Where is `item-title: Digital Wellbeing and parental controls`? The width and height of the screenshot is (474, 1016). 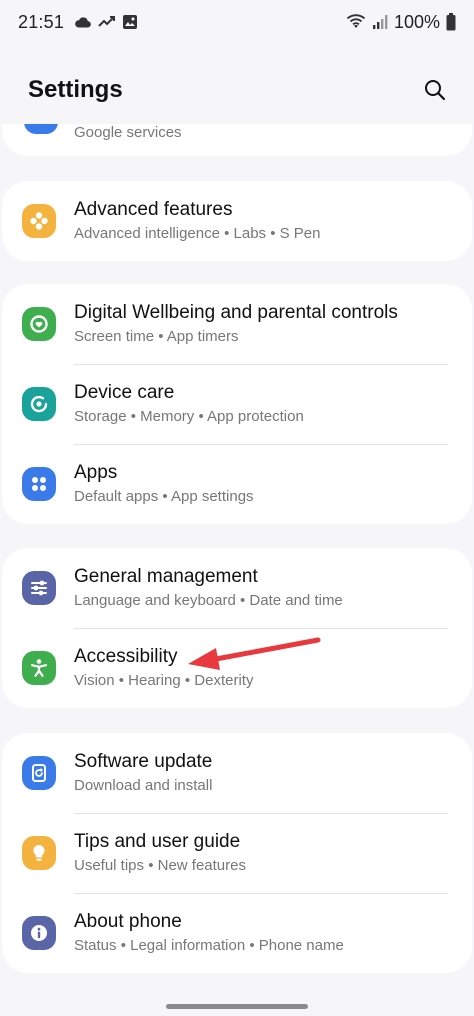
item-title: Digital Wellbeing and parental controls is located at coordinates (236, 312).